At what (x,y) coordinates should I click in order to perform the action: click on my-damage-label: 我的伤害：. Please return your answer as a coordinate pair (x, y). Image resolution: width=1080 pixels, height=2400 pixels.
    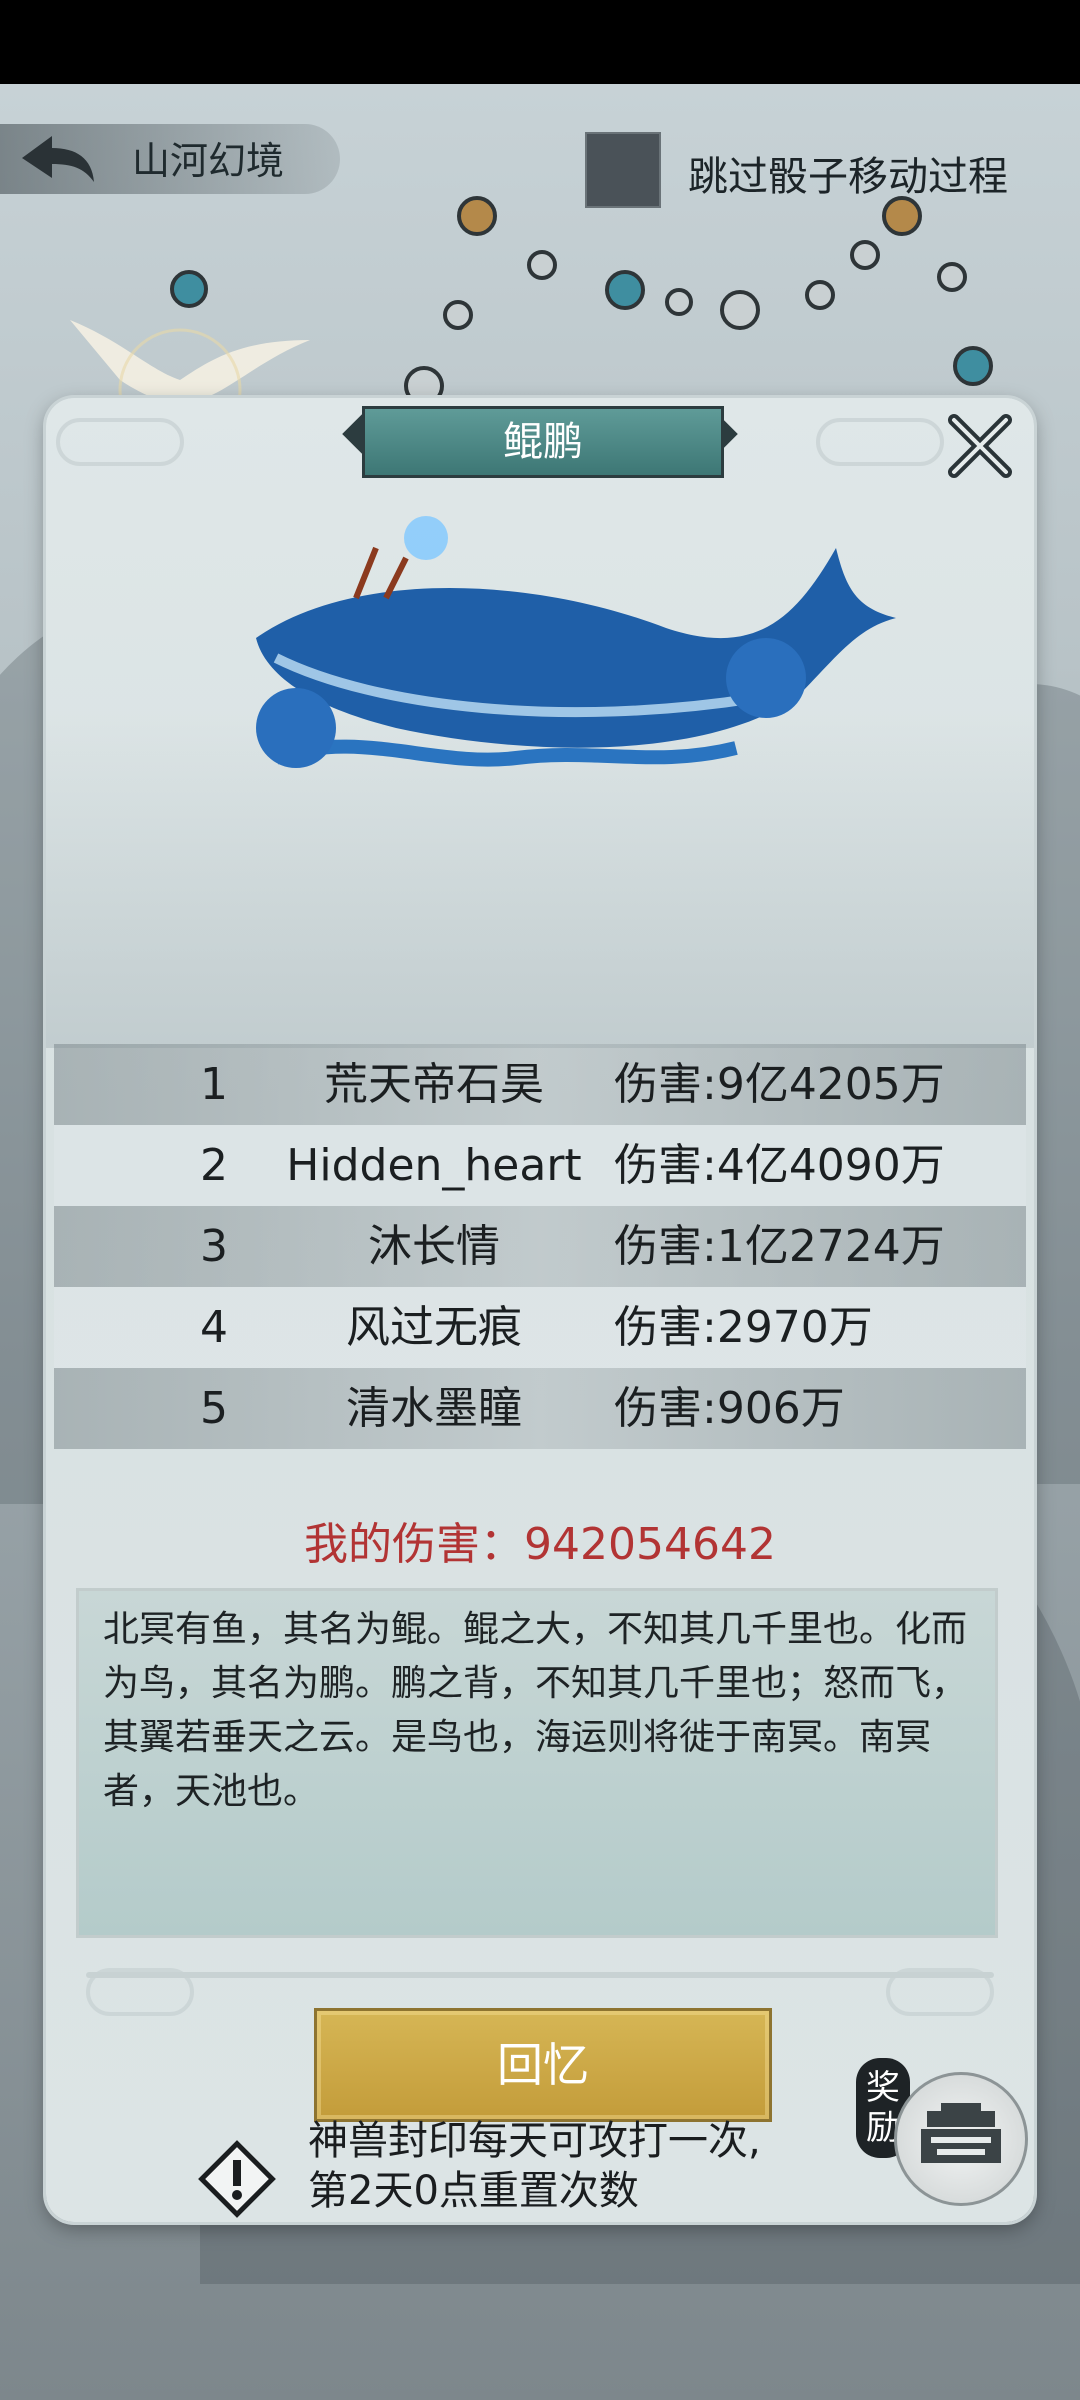
    Looking at the image, I should click on (414, 1544).